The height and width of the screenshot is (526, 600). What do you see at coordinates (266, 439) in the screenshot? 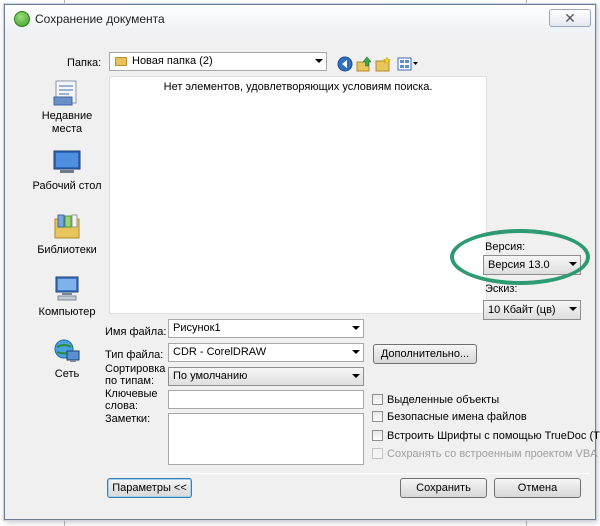
I see `notes-textarea` at bounding box center [266, 439].